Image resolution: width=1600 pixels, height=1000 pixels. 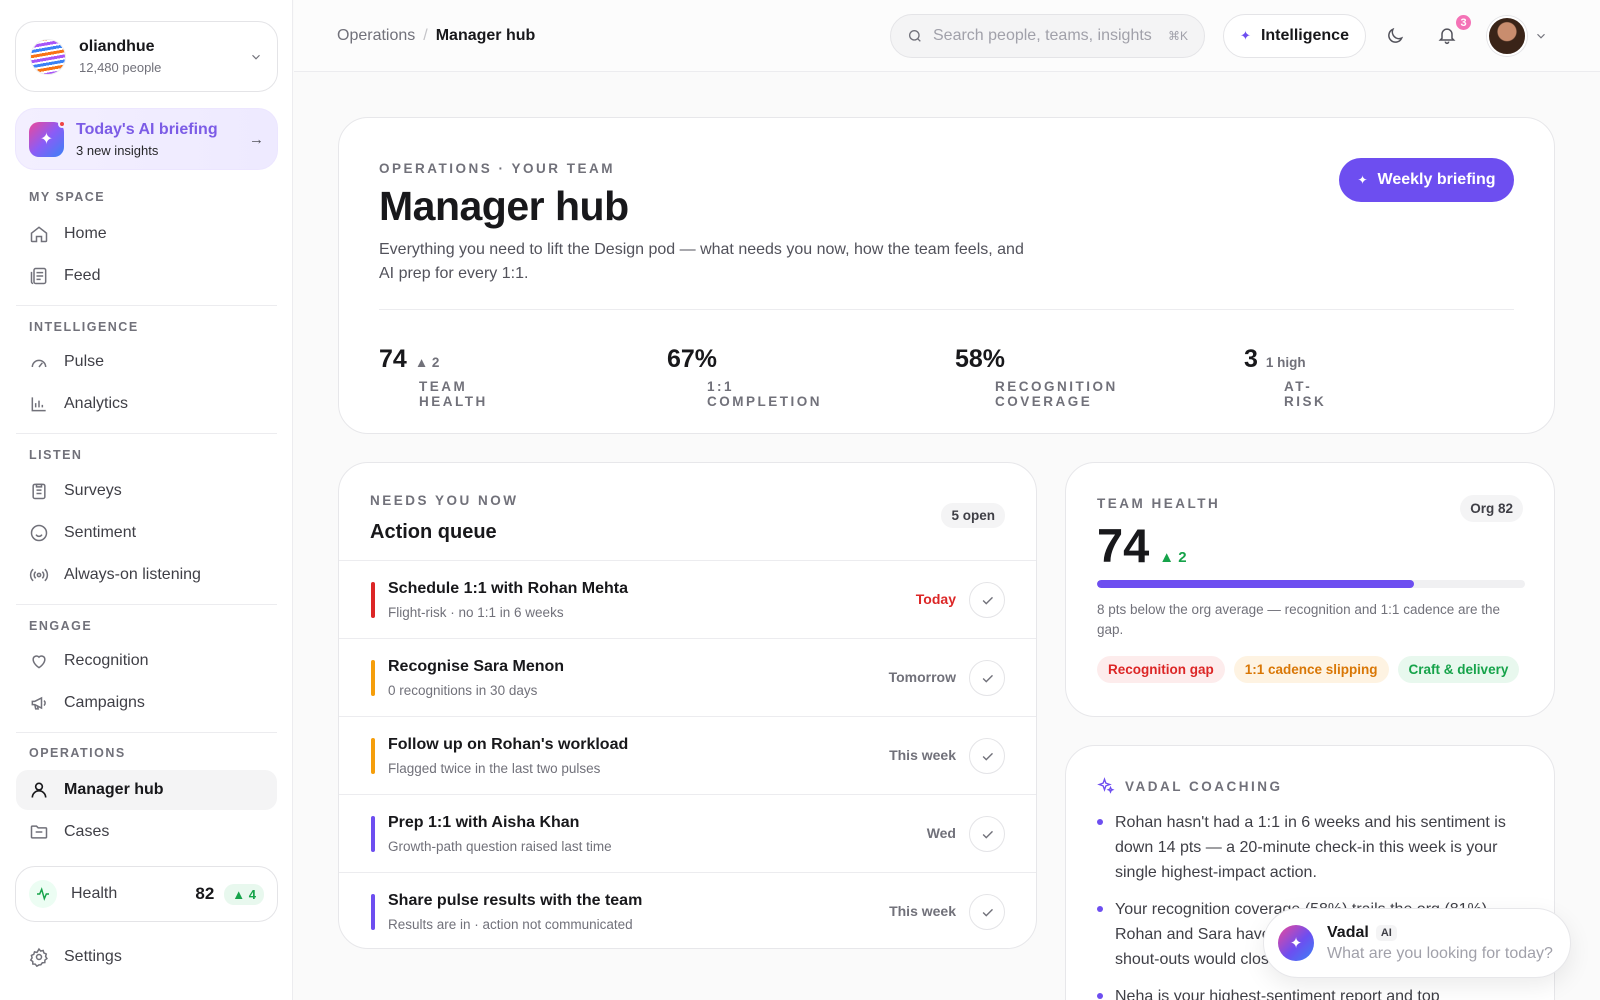 What do you see at coordinates (915, 36) in the screenshot?
I see `search-icon` at bounding box center [915, 36].